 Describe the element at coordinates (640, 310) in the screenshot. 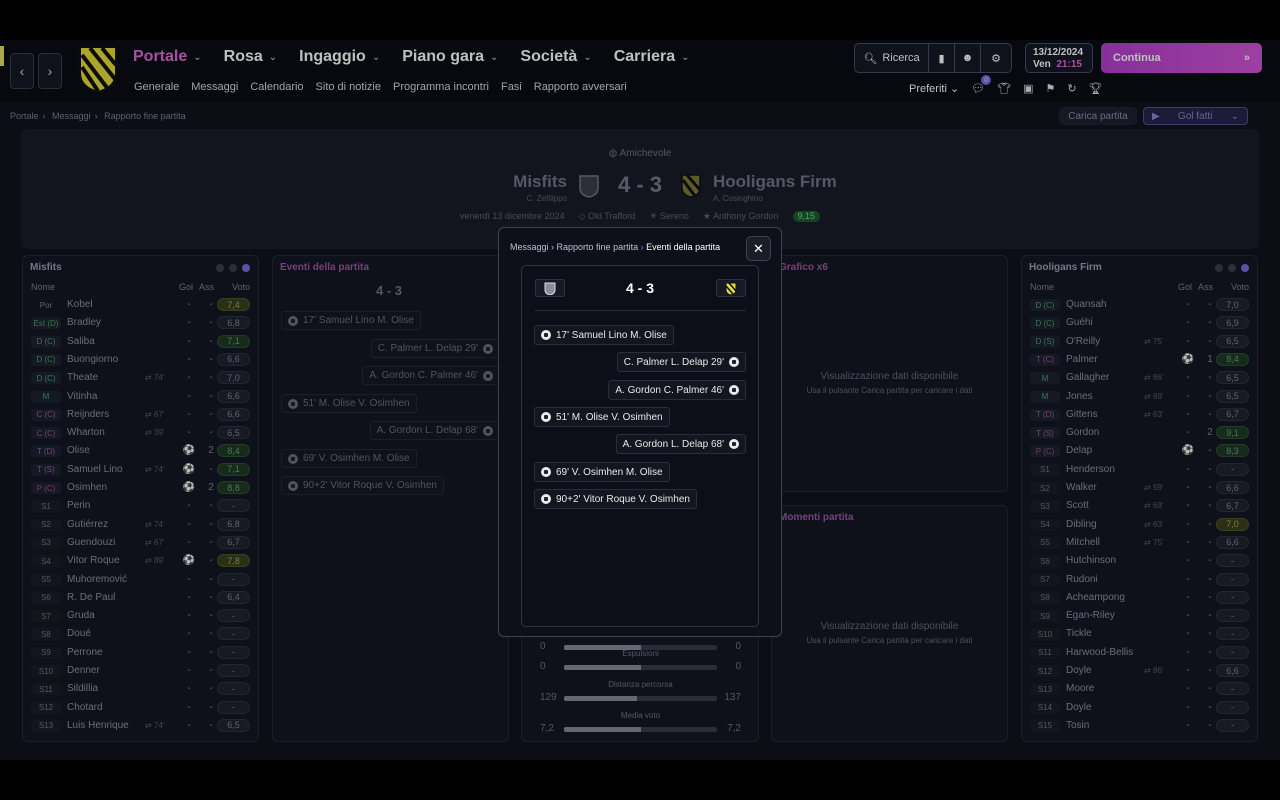

I see `divider` at that location.